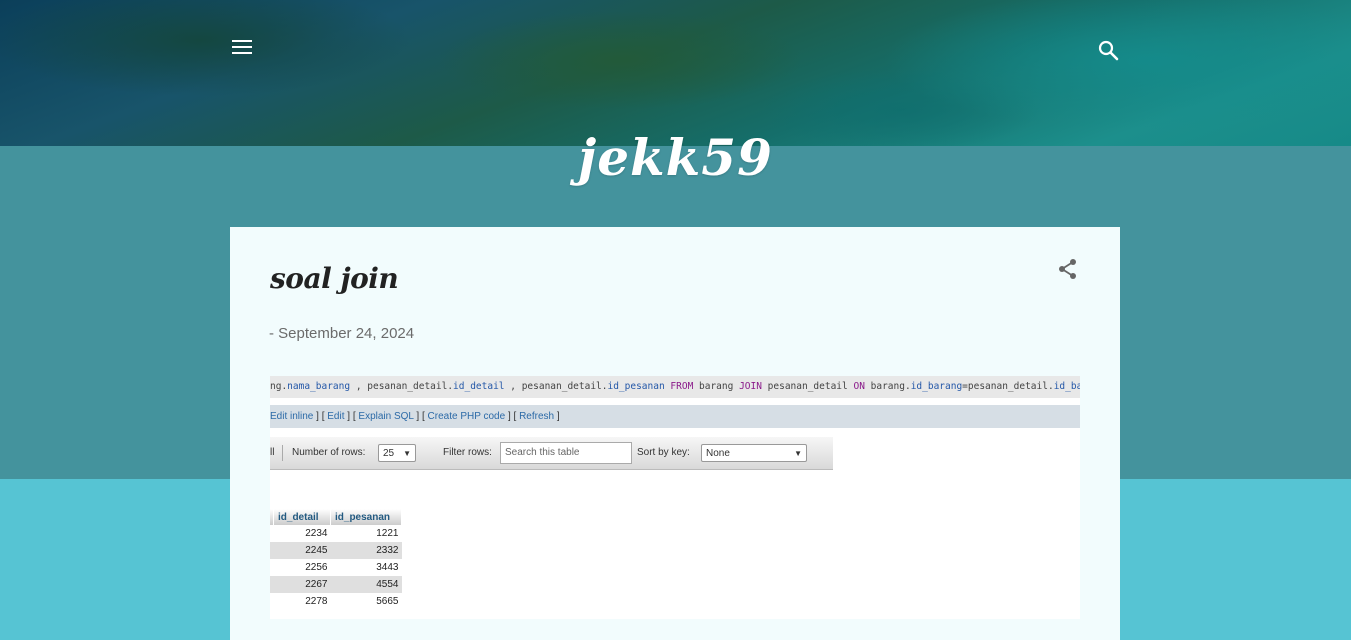  Describe the element at coordinates (466, 416) in the screenshot. I see `create-php-code-link: Create PHP code` at that location.